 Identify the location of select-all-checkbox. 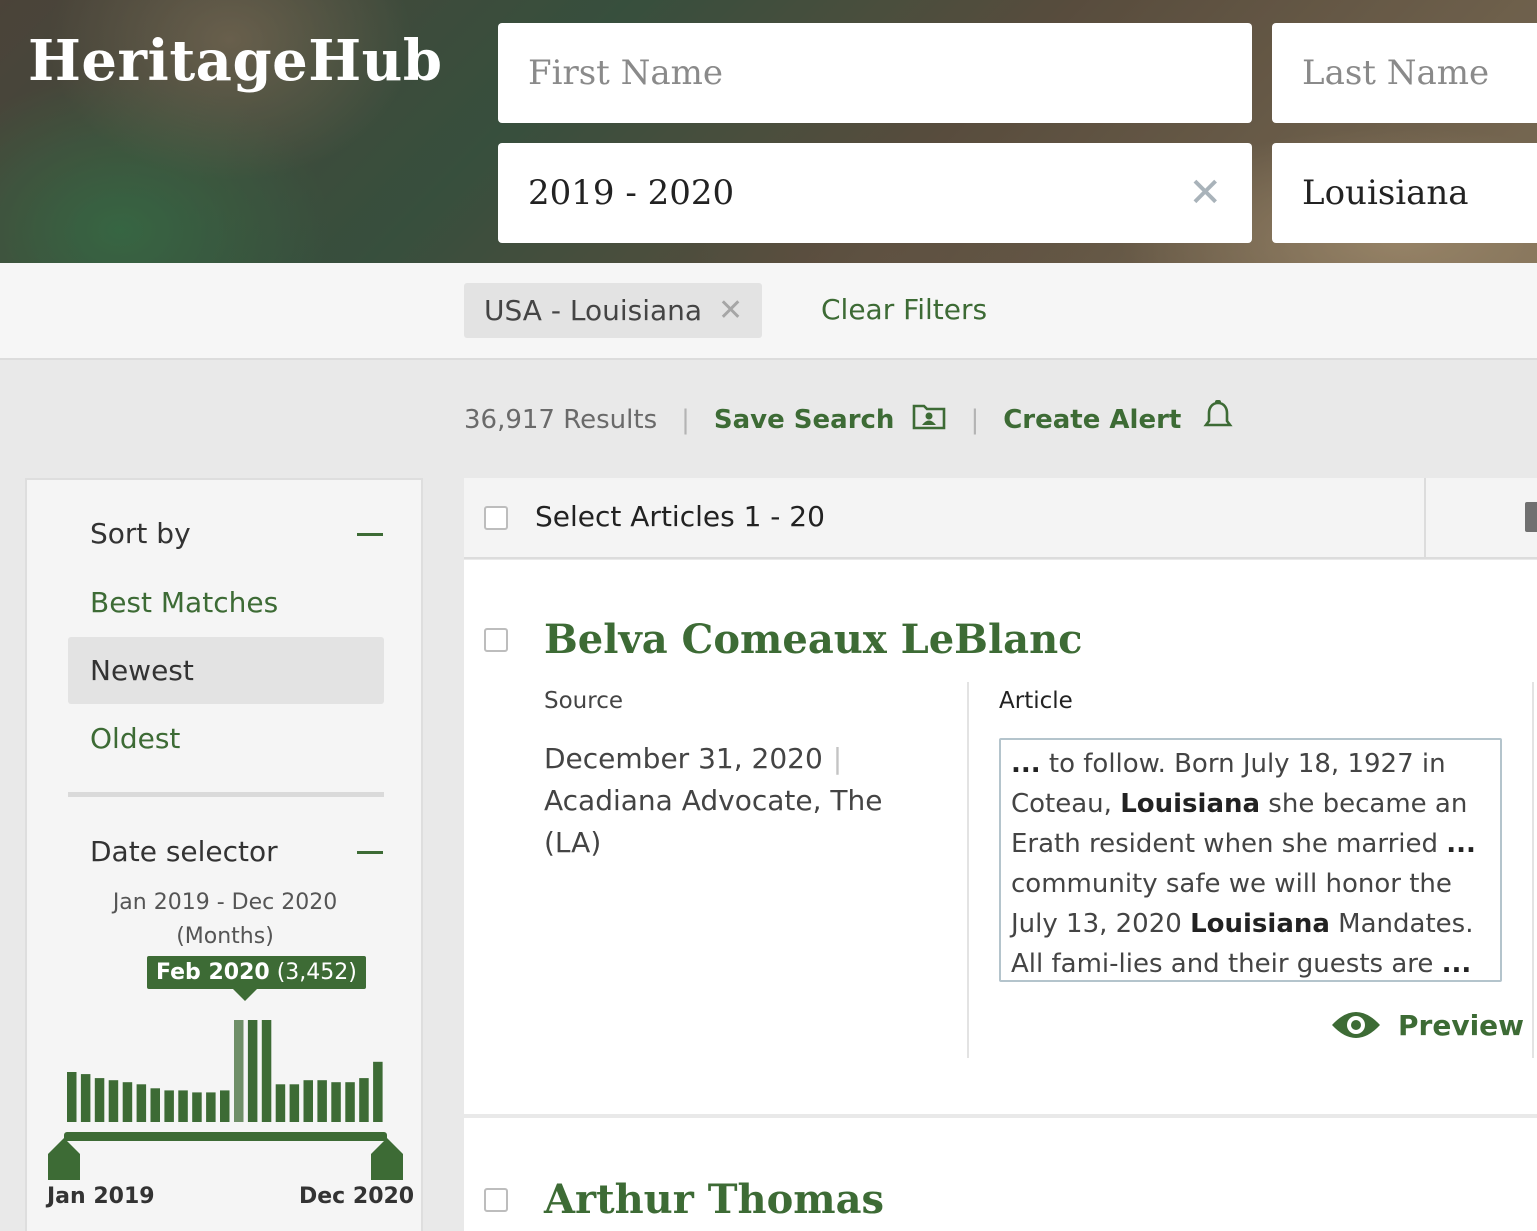
(496, 518).